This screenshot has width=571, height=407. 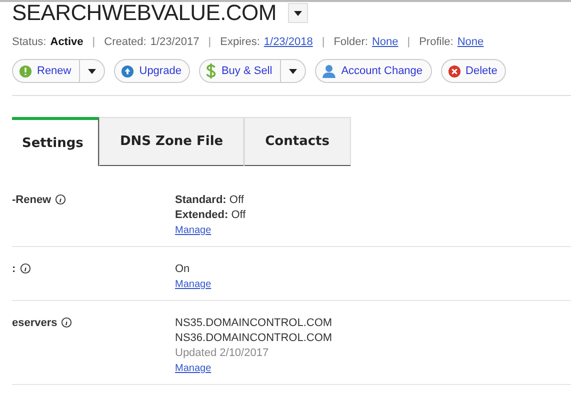 What do you see at coordinates (67, 42) in the screenshot?
I see `status-value: Active` at bounding box center [67, 42].